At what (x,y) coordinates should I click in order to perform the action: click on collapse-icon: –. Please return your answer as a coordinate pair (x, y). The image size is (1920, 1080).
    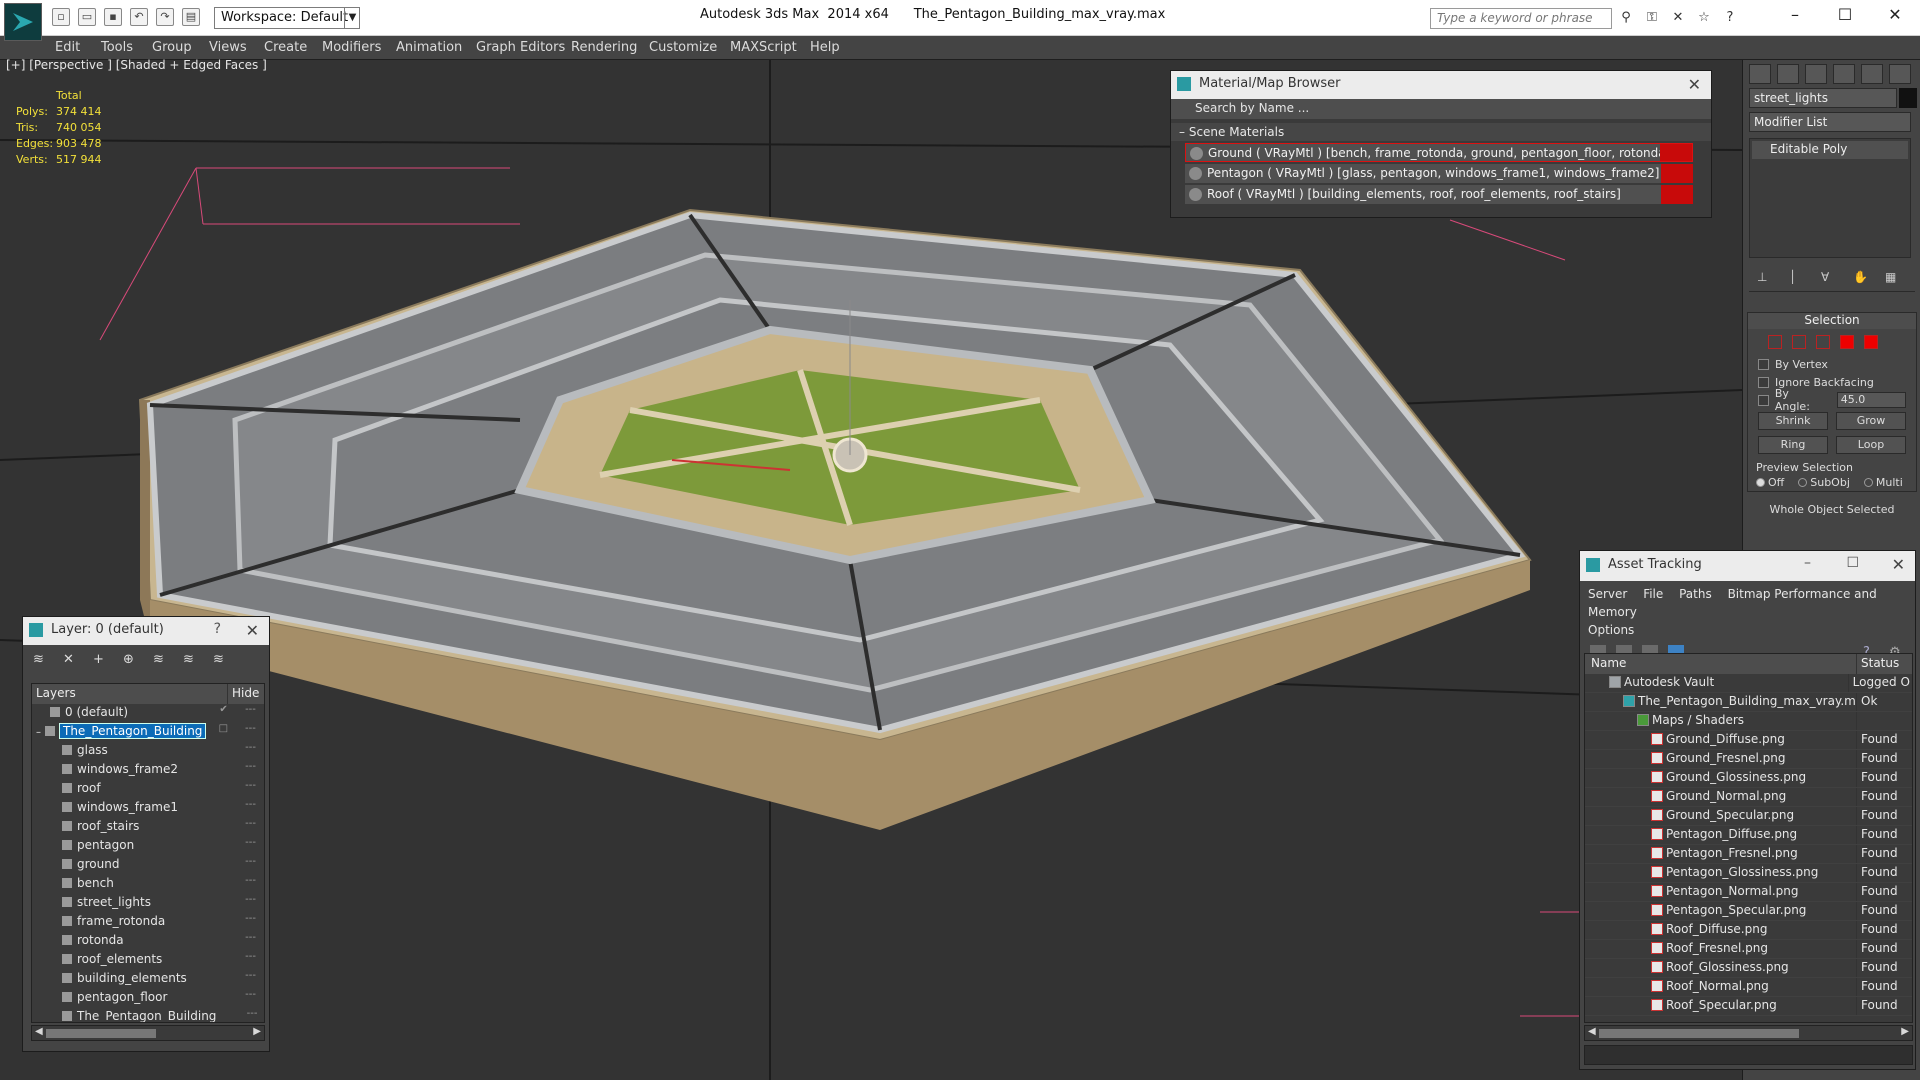
    Looking at the image, I should click on (38, 732).